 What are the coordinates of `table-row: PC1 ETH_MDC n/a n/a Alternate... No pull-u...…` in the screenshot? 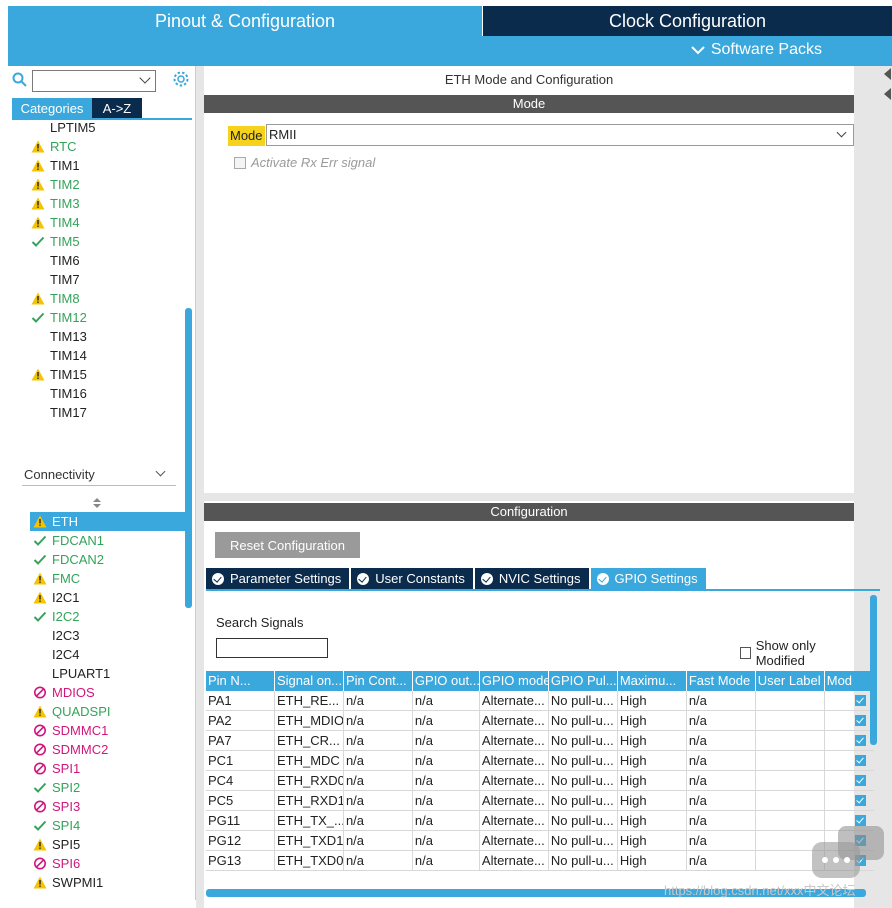 It's located at (540, 761).